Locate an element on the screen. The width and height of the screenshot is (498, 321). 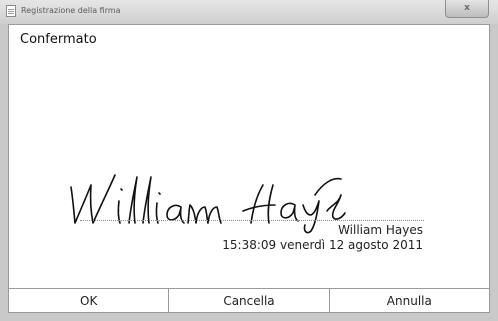
status-label: Confermato is located at coordinates (58, 39).